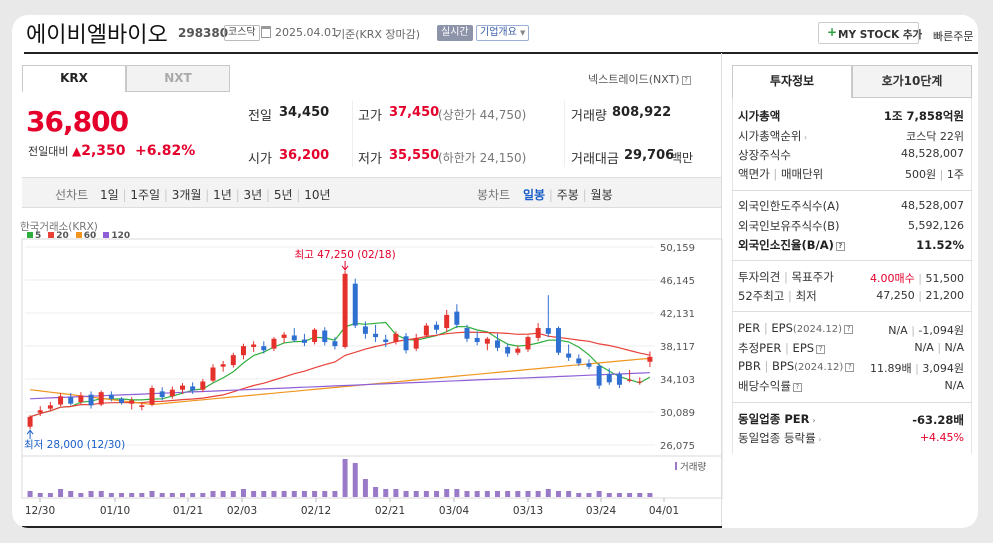  I want to click on foreign-limit-value: 48,528,007, so click(932, 205).